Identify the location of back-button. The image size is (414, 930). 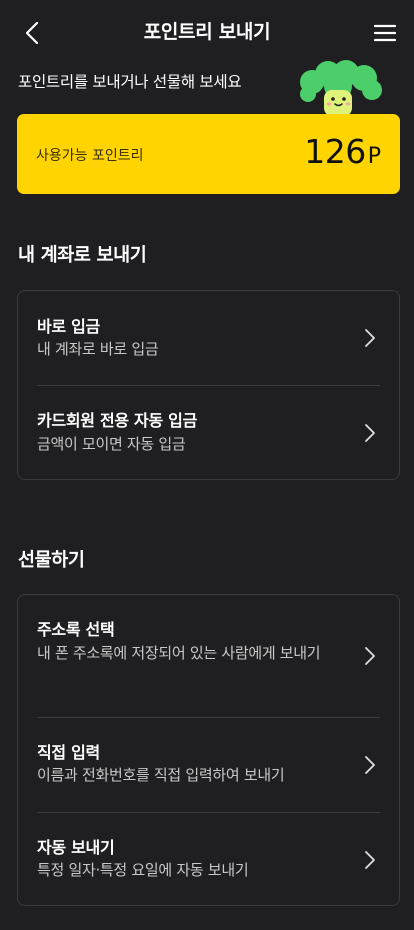
(32, 33).